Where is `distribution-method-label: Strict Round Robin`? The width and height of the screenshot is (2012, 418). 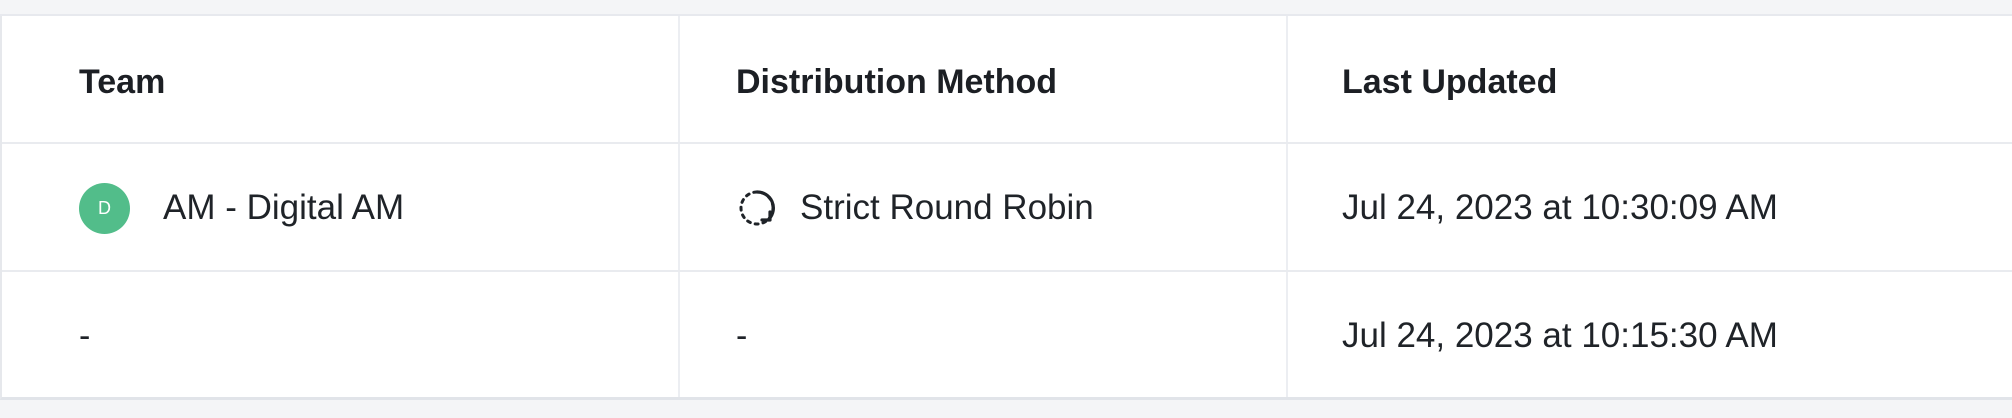 distribution-method-label: Strict Round Robin is located at coordinates (947, 207).